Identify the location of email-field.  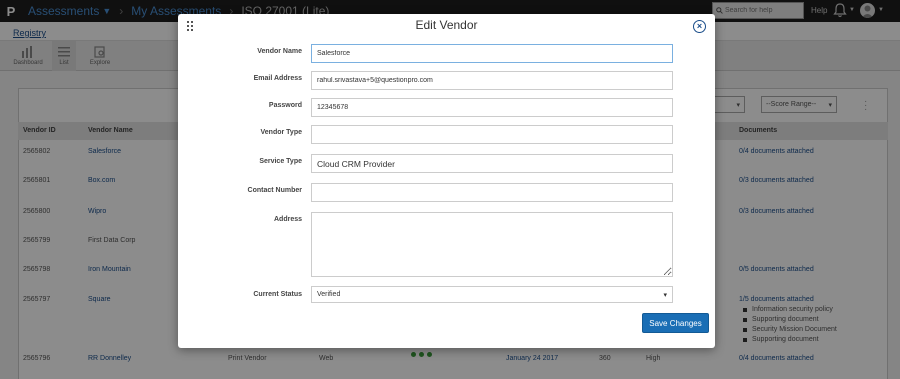
(492, 80).